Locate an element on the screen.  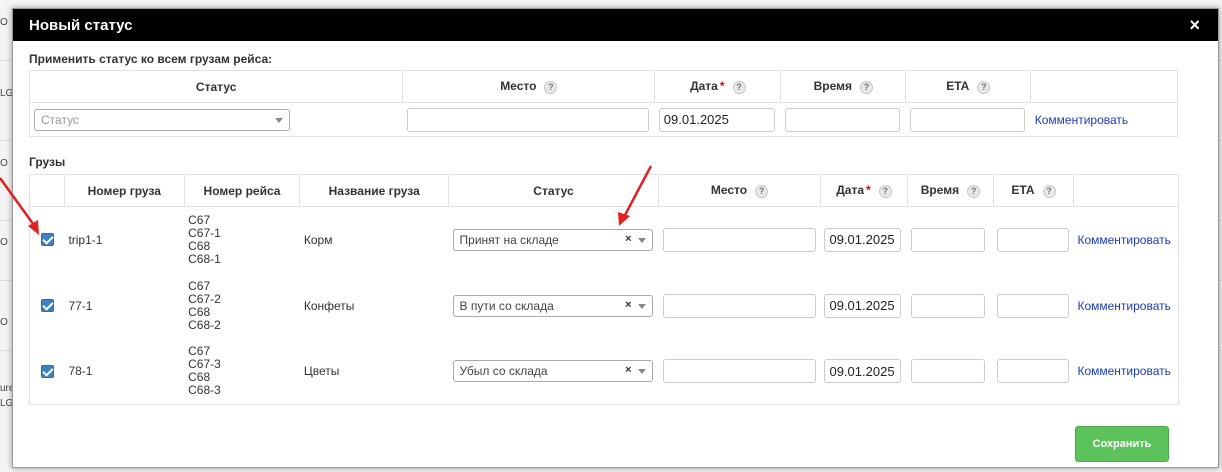
save-button: Сохранить is located at coordinates (1122, 444).